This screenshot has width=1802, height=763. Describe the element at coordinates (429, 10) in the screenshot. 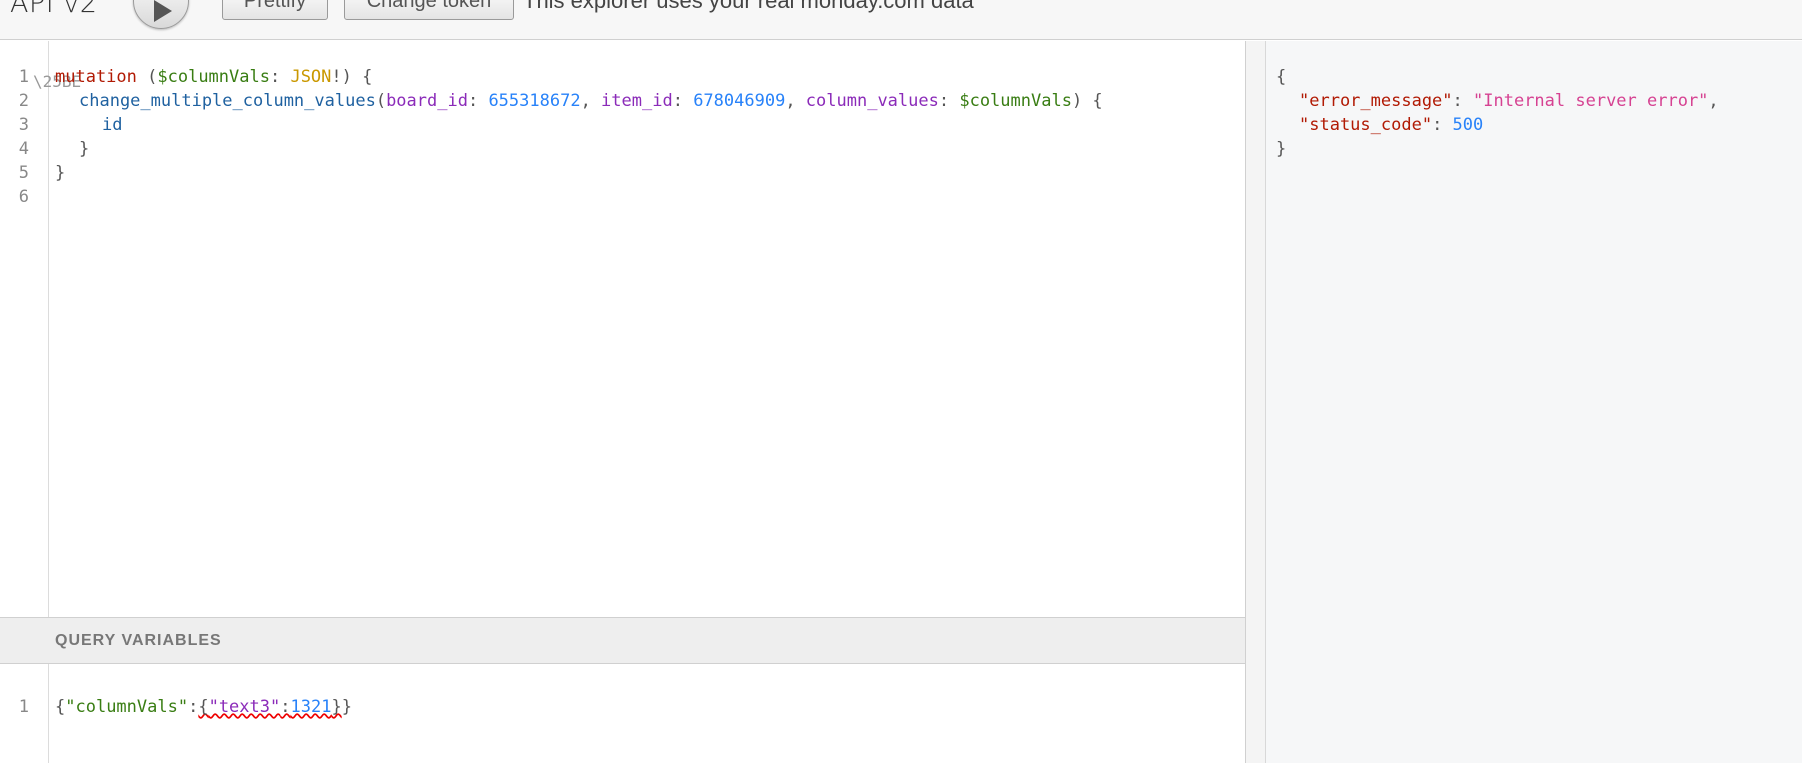

I see `change-token-button: Change token` at that location.